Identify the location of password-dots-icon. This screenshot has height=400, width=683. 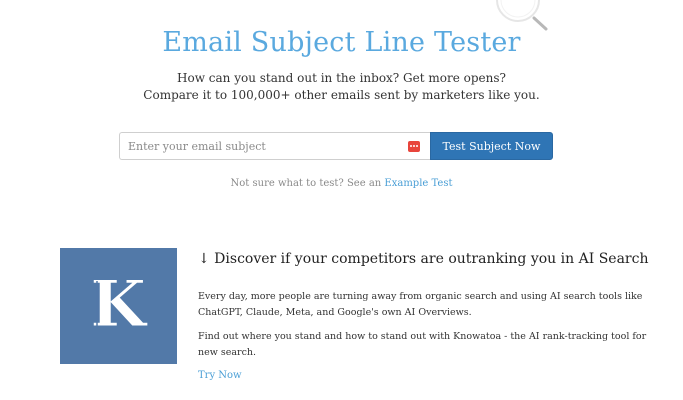
(414, 146).